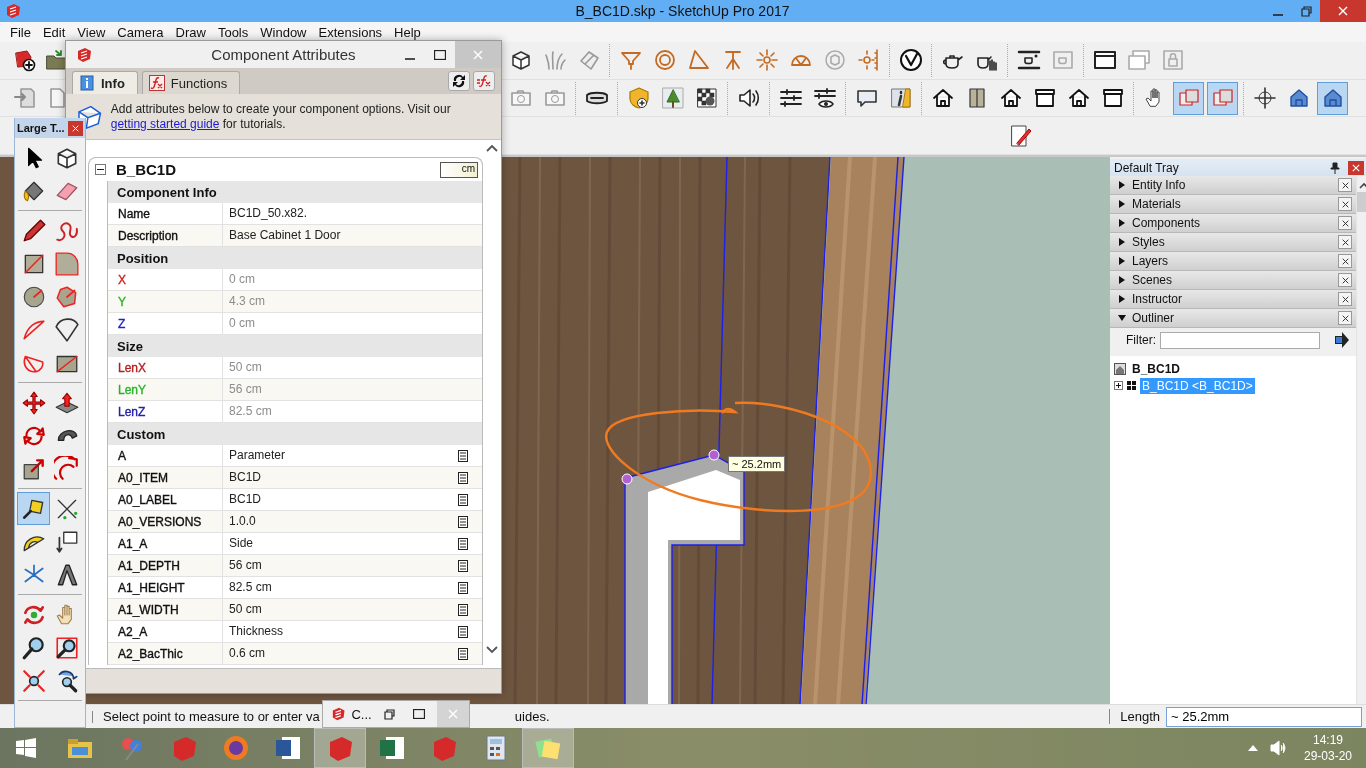 The width and height of the screenshot is (1366, 768). Describe the element at coordinates (165, 123) in the screenshot. I see `guide-link: getting started guide` at that location.